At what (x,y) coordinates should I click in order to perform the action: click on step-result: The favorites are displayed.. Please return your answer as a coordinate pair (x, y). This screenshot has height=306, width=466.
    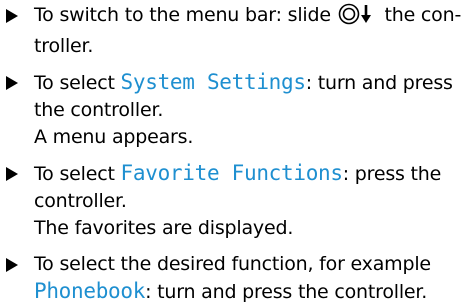
    Looking at the image, I should click on (164, 228).